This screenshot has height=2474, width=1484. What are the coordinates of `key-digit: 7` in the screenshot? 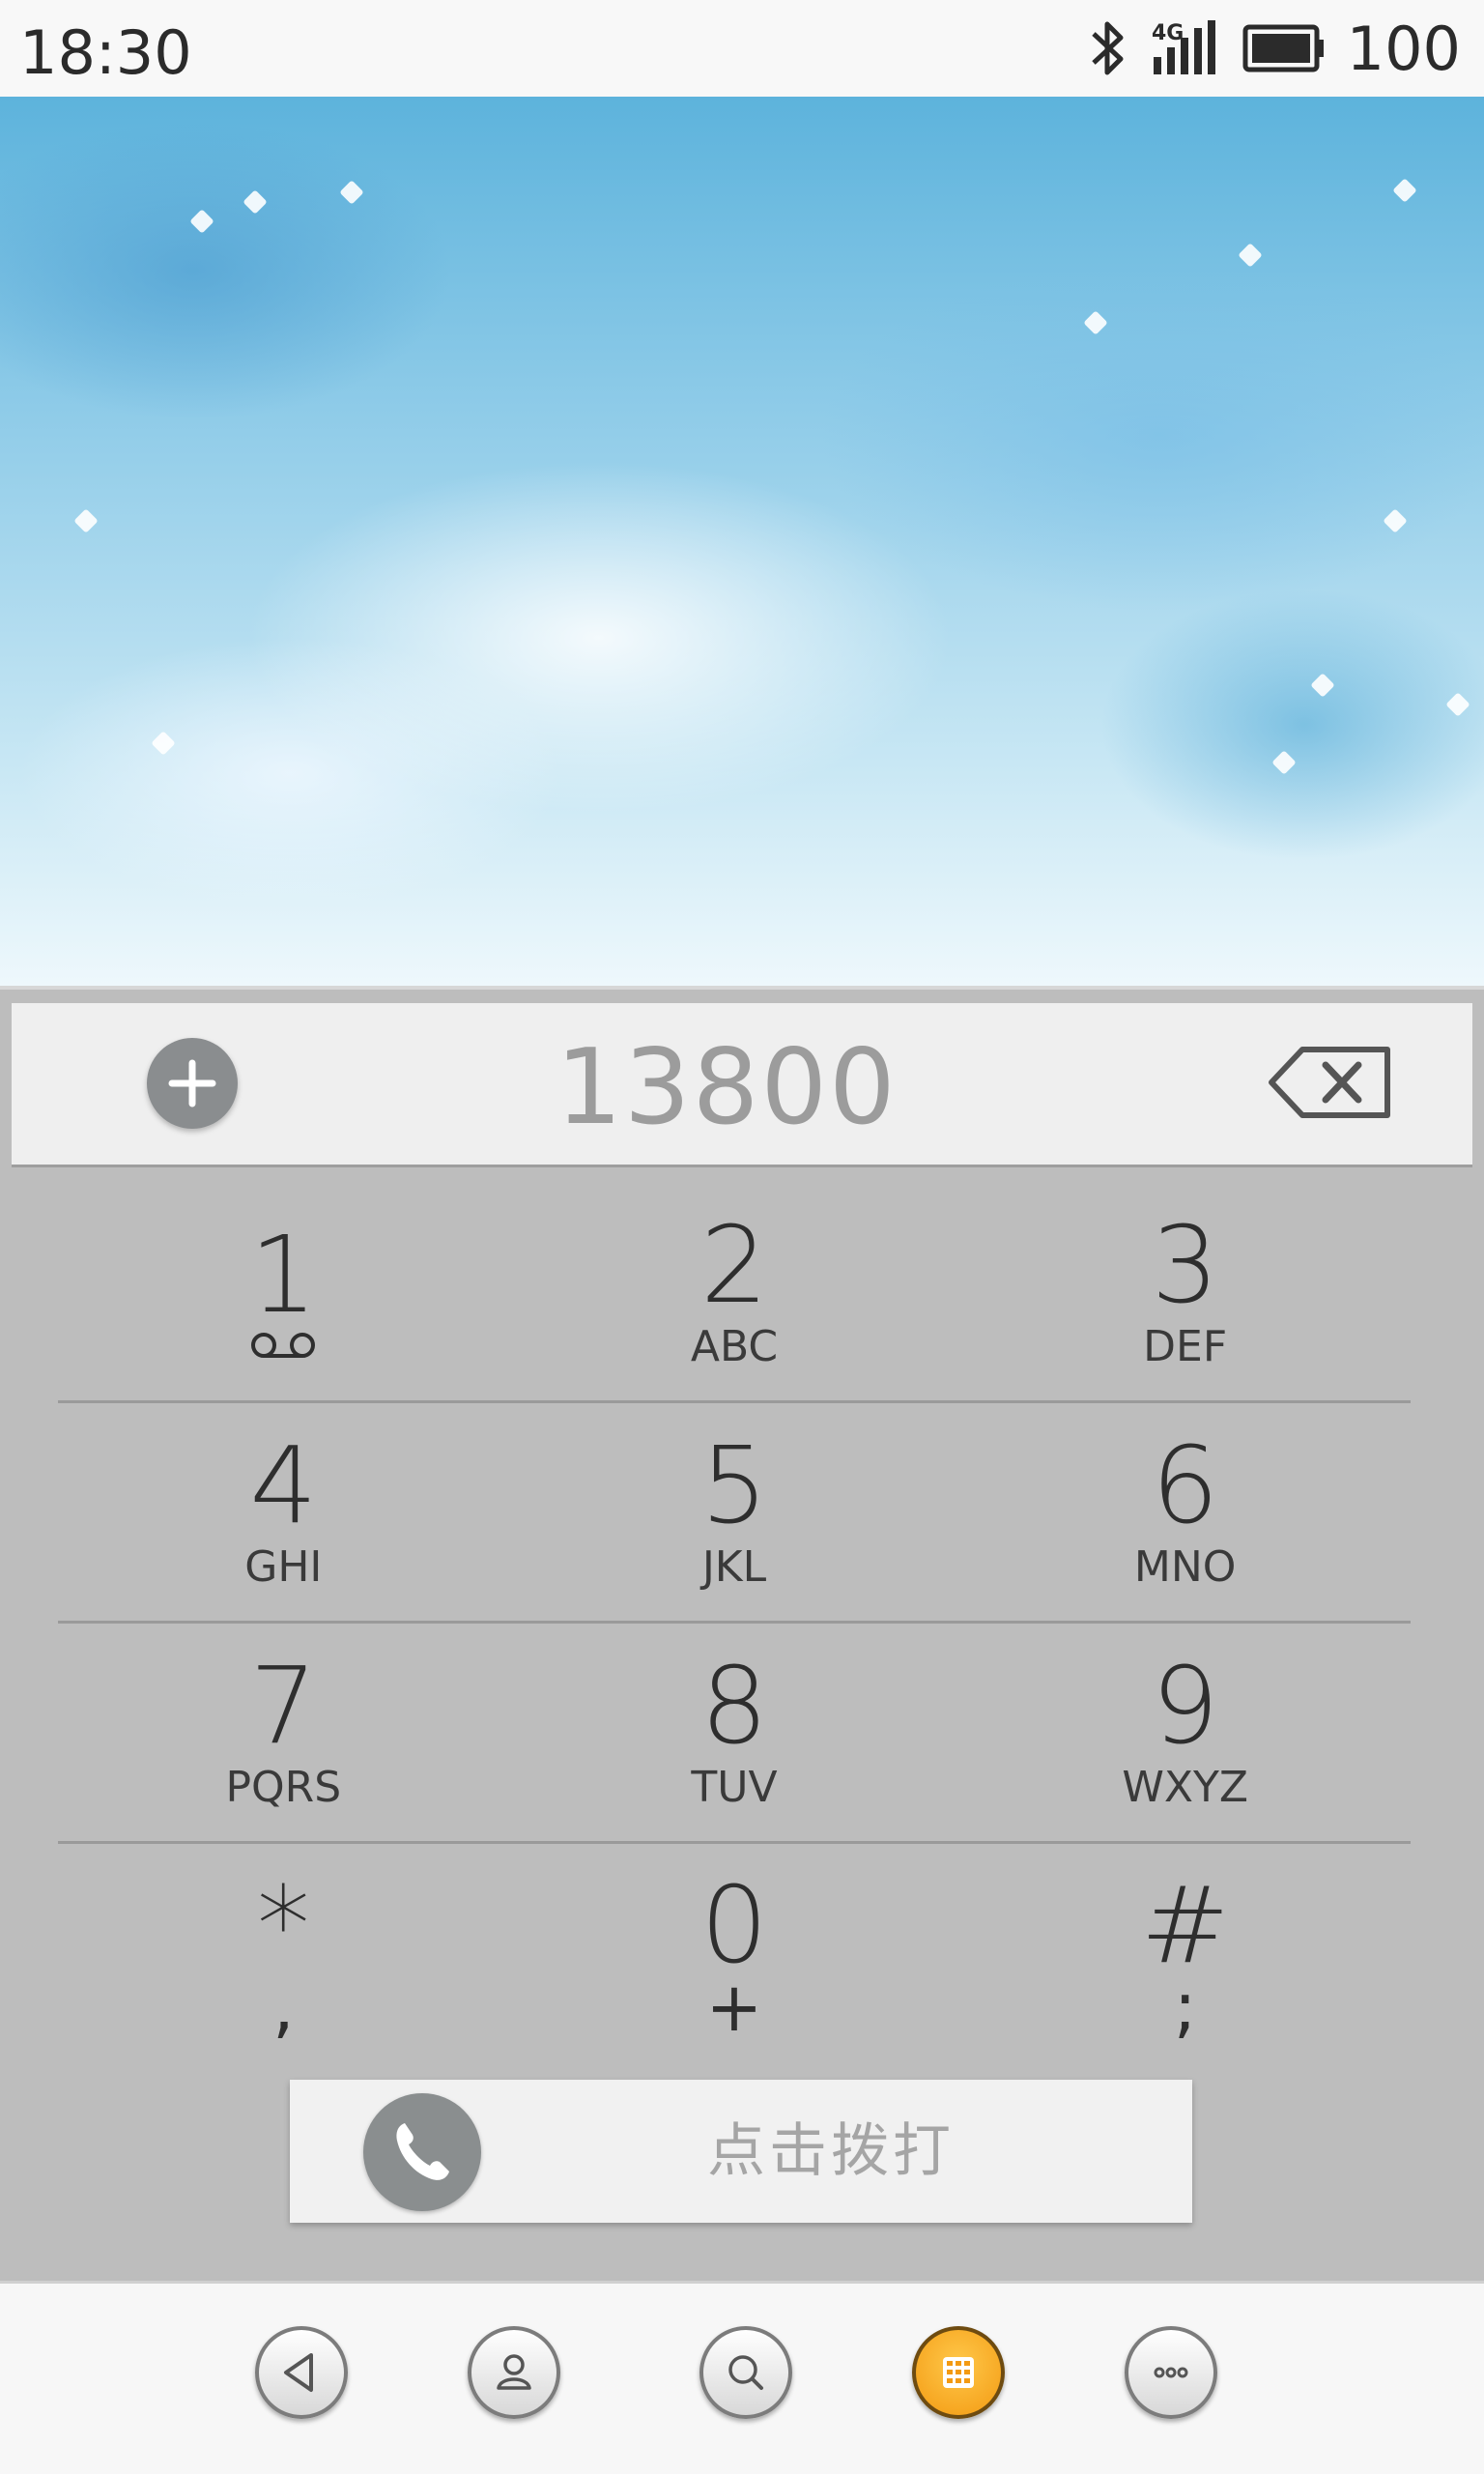 It's located at (284, 1706).